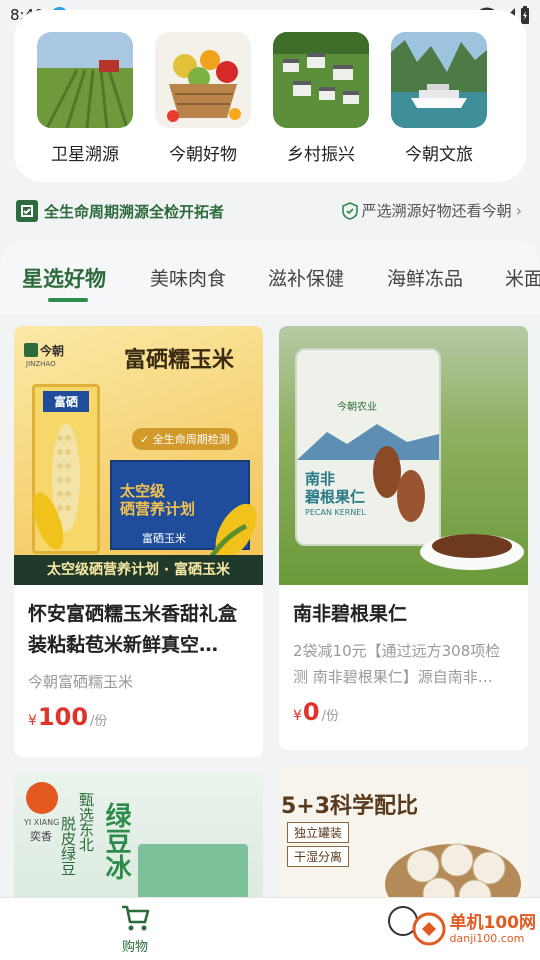 The height and width of the screenshot is (960, 540). What do you see at coordinates (86, 822) in the screenshot?
I see `image-line1: 甄选东北` at bounding box center [86, 822].